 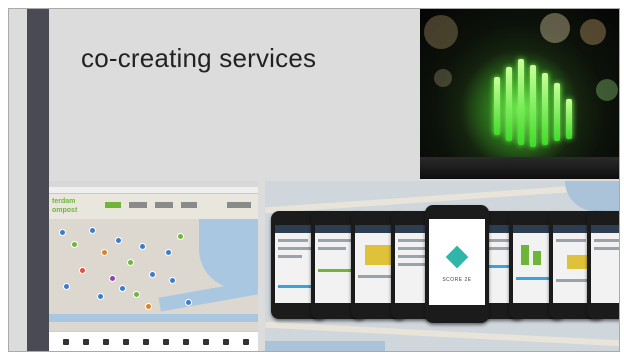 I want to click on phone-mockup-main: SCORE 2E, so click(x=457, y=264).